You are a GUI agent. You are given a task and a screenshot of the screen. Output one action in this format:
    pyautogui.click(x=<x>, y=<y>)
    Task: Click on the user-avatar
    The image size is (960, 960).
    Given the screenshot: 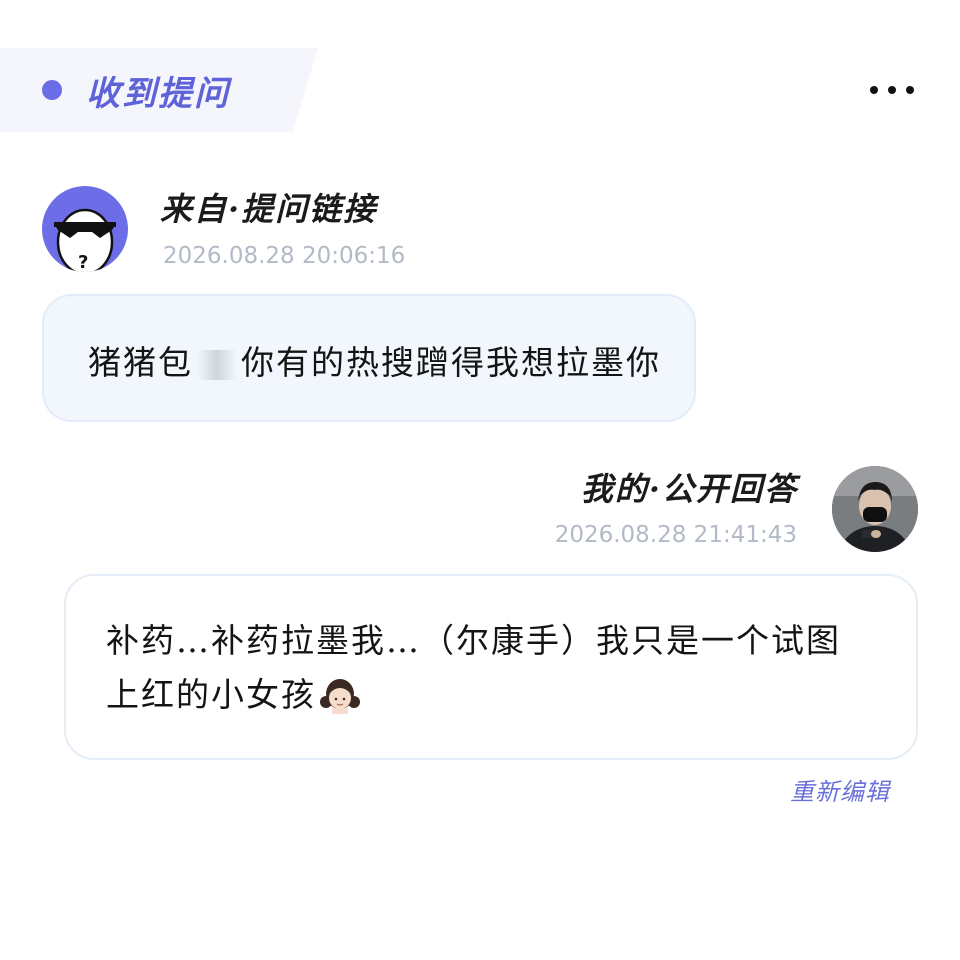 What is the action you would take?
    pyautogui.click(x=875, y=509)
    